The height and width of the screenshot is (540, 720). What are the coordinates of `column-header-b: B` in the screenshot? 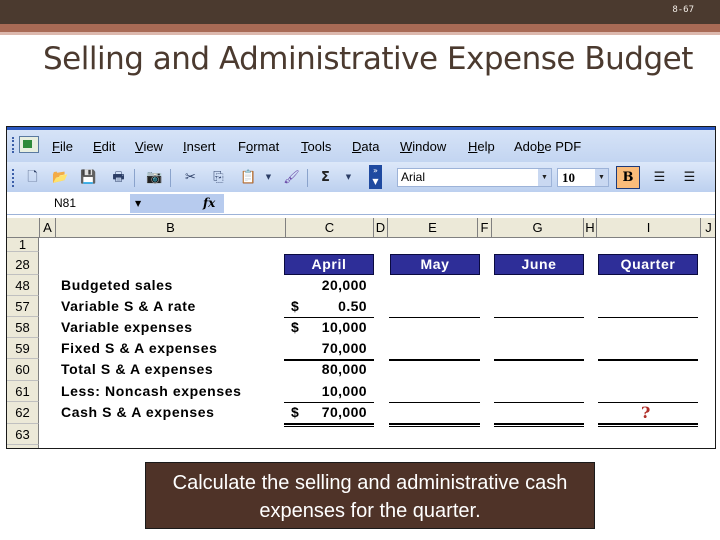 It's located at (171, 228).